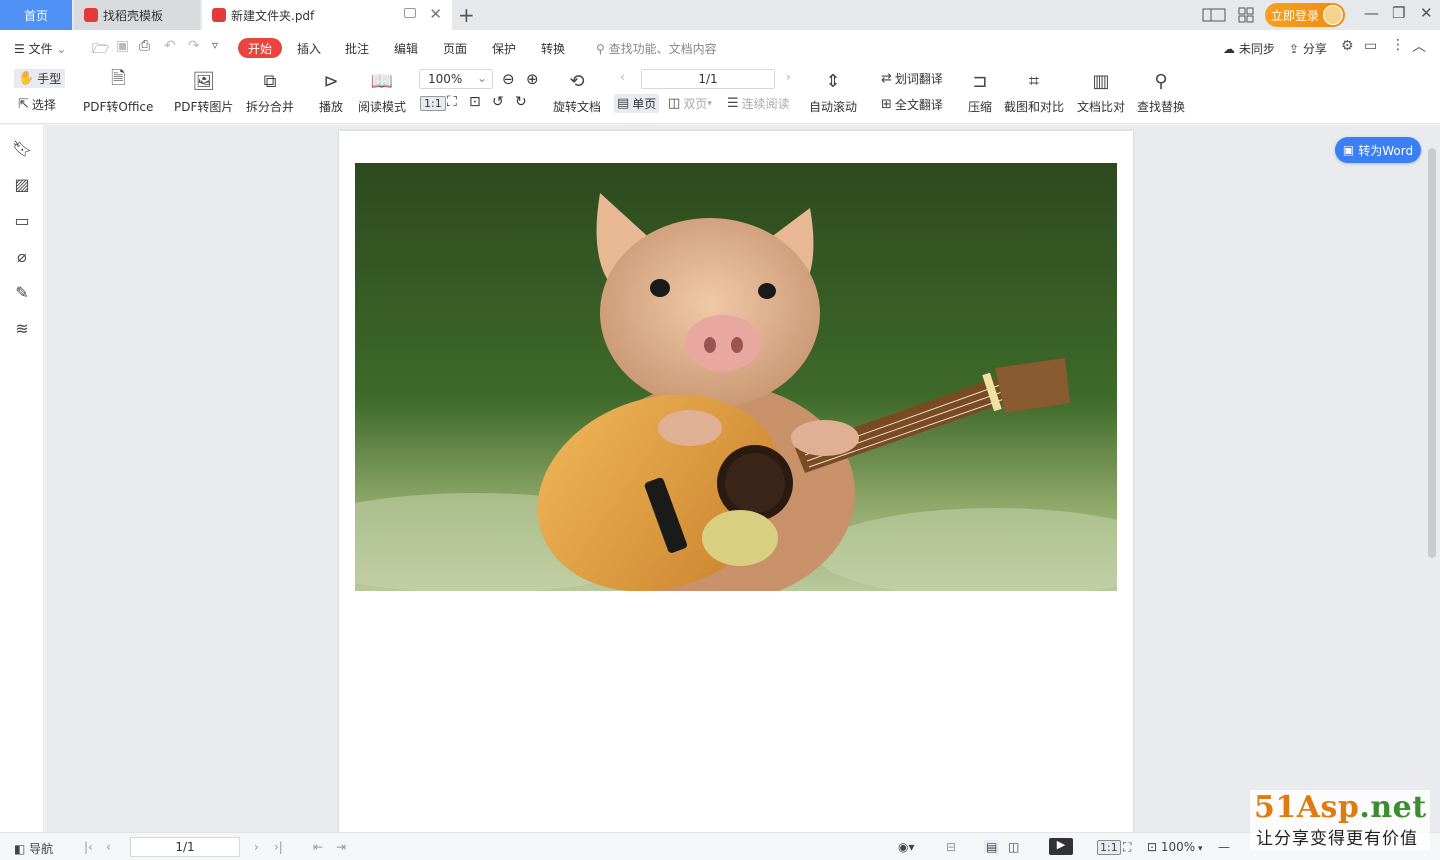 The width and height of the screenshot is (1440, 860). Describe the element at coordinates (1061, 846) in the screenshot. I see `play-status-icon: ▶` at that location.